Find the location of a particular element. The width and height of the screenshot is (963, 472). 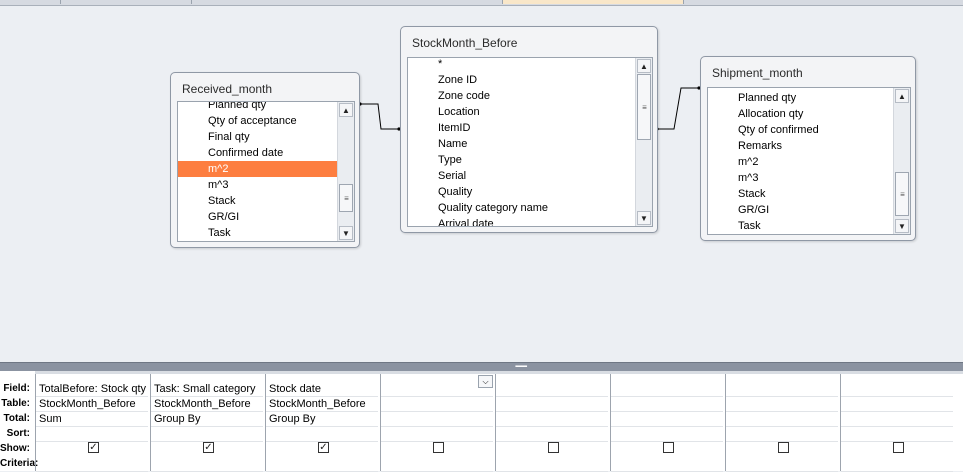

field-list-item: Serial is located at coordinates (521, 176).